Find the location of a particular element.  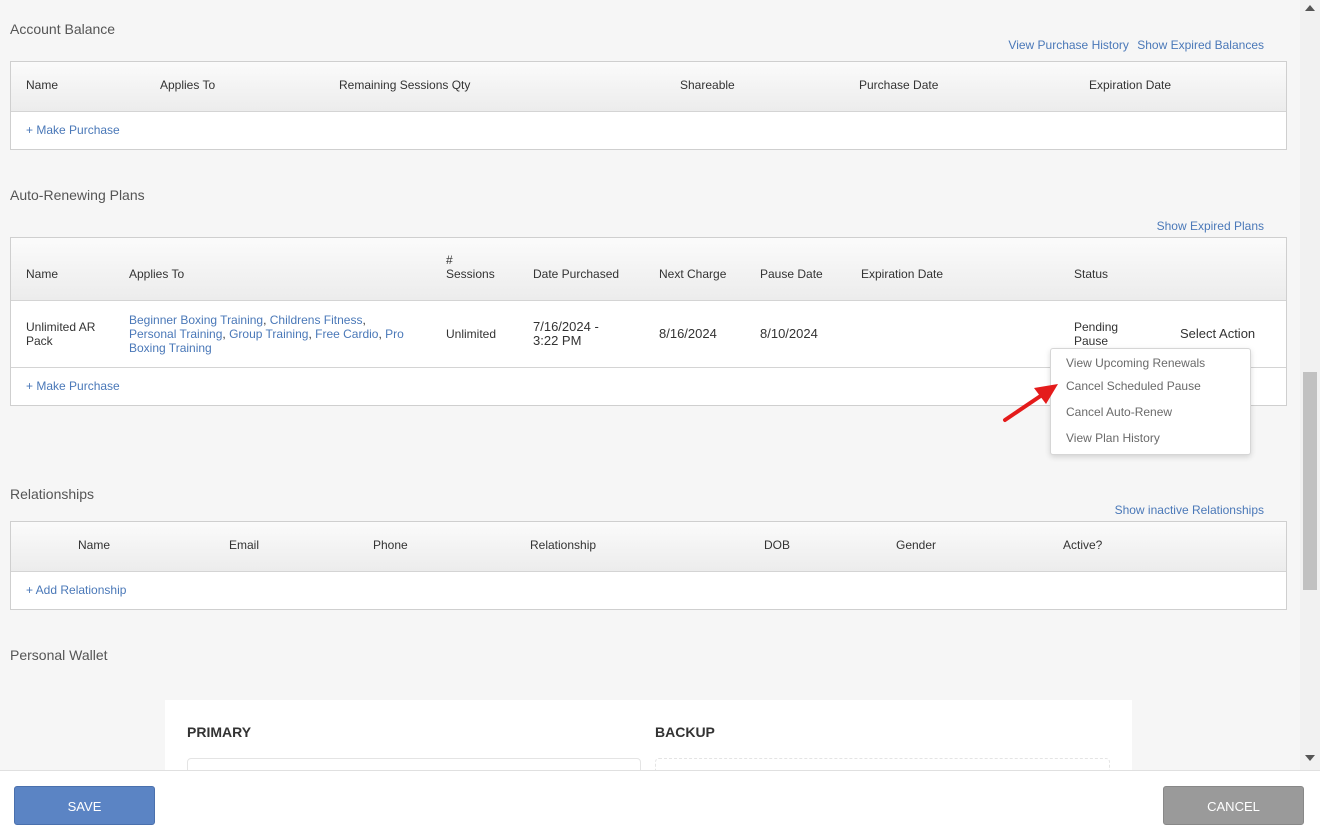

auto-renewing-links: Show Expired Plans is located at coordinates (1208, 226).